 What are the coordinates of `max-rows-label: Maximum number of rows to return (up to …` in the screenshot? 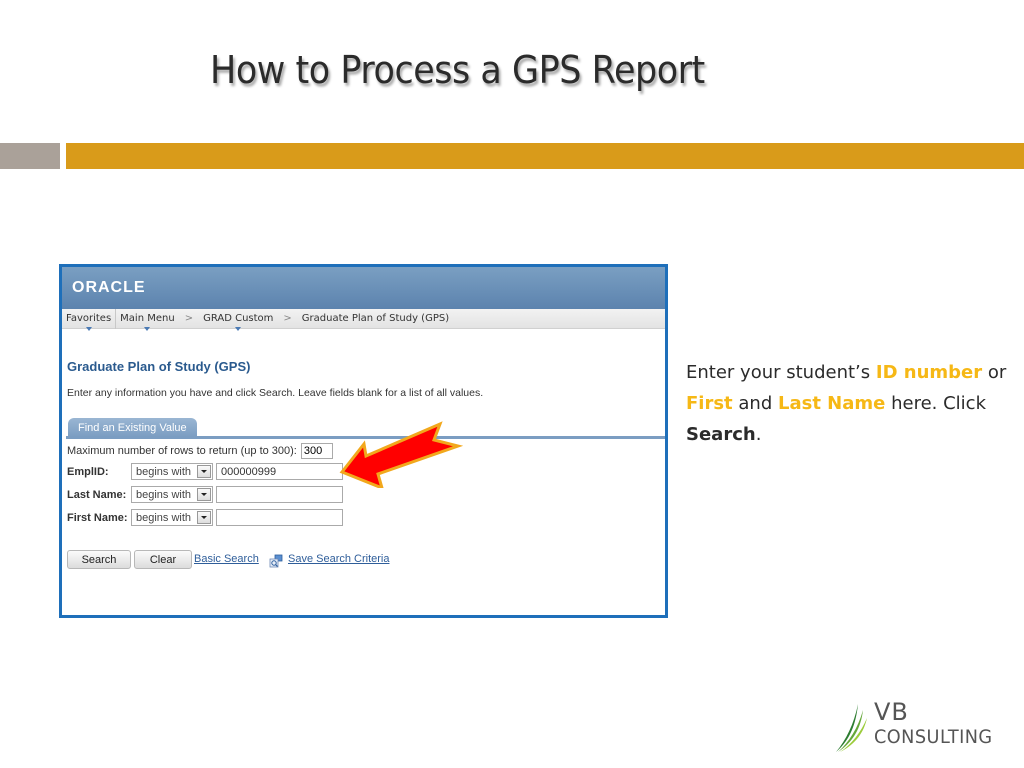 It's located at (182, 451).